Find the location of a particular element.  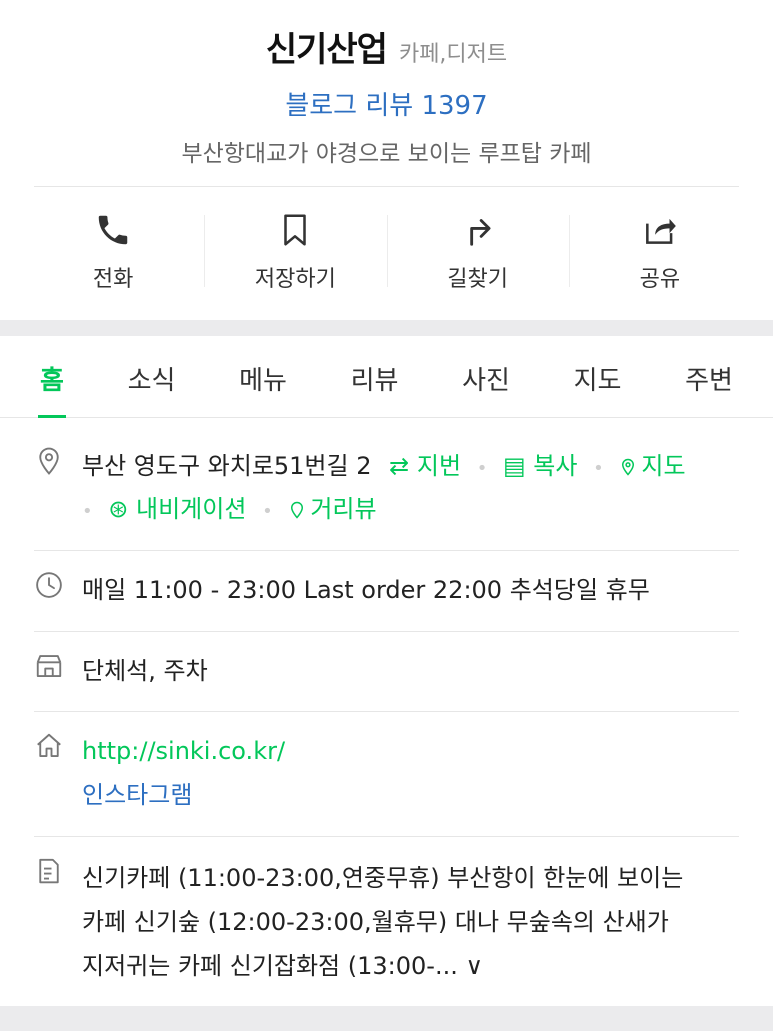

share-button: 공유 is located at coordinates (659, 252).